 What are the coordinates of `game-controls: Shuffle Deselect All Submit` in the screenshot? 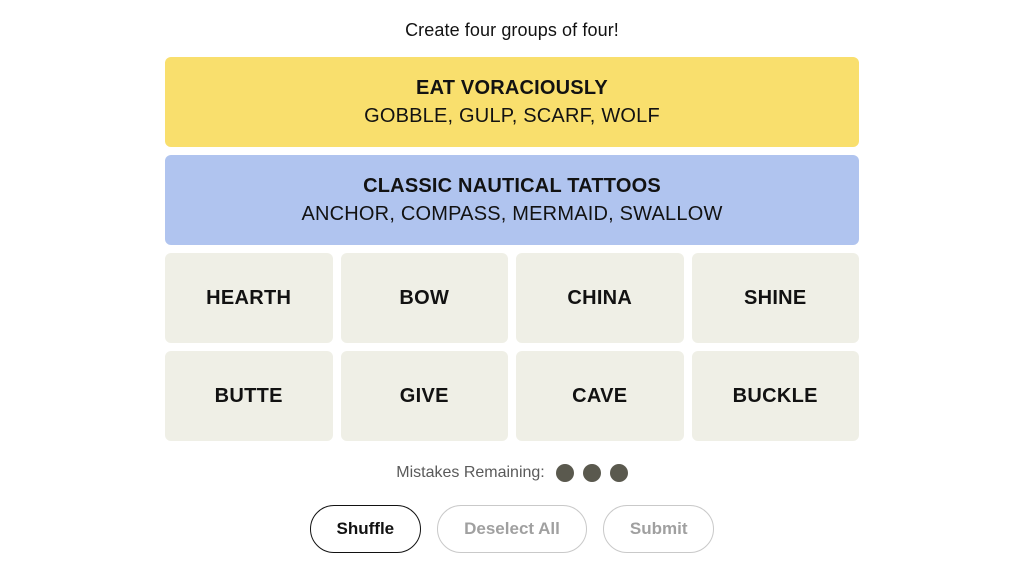 It's located at (512, 529).